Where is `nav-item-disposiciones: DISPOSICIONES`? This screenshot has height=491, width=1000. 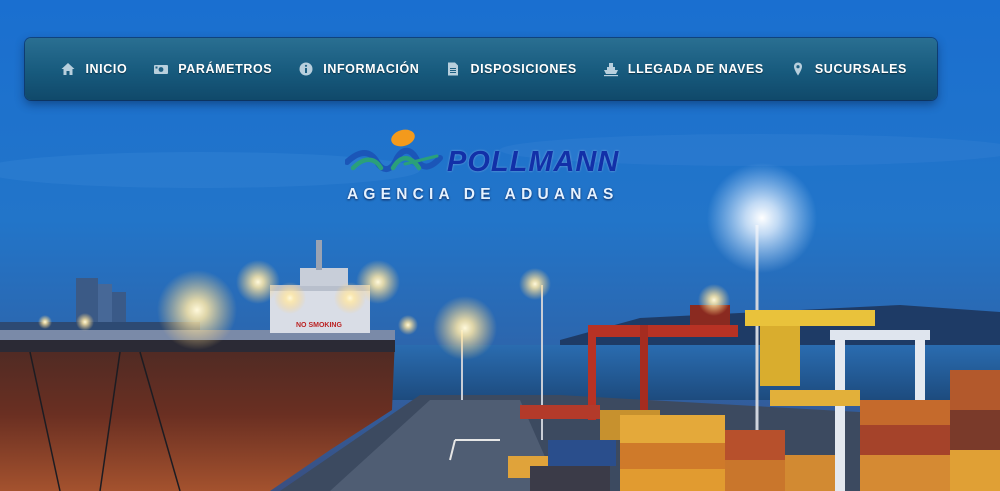 nav-item-disposiciones: DISPOSICIONES is located at coordinates (510, 69).